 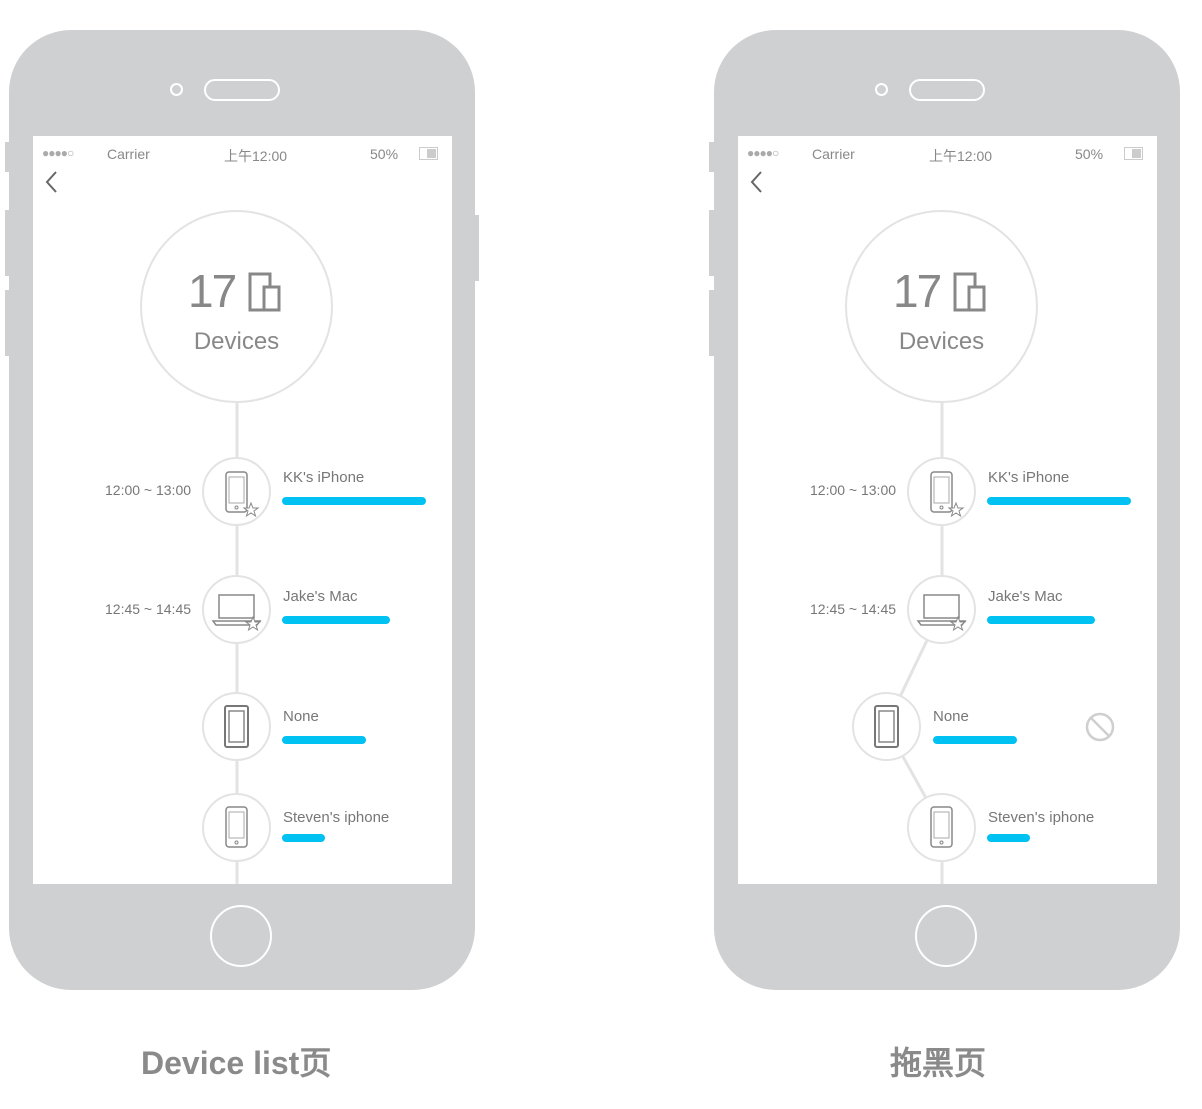 I want to click on mockup-caption: 拖黑页, so click(x=938, y=1063).